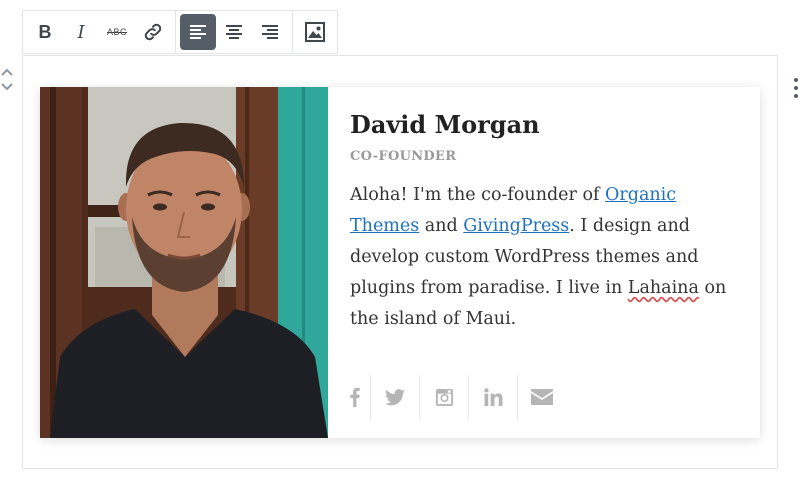  Describe the element at coordinates (445, 124) in the screenshot. I see `profile-name: David Morgan` at that location.